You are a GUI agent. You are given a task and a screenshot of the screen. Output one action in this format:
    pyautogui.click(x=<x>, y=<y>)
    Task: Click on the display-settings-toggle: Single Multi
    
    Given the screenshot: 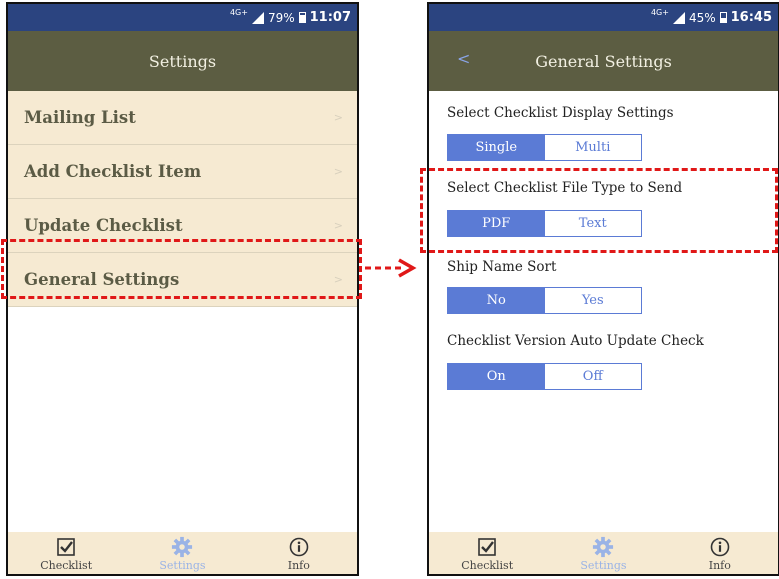 What is the action you would take?
    pyautogui.click(x=544, y=147)
    